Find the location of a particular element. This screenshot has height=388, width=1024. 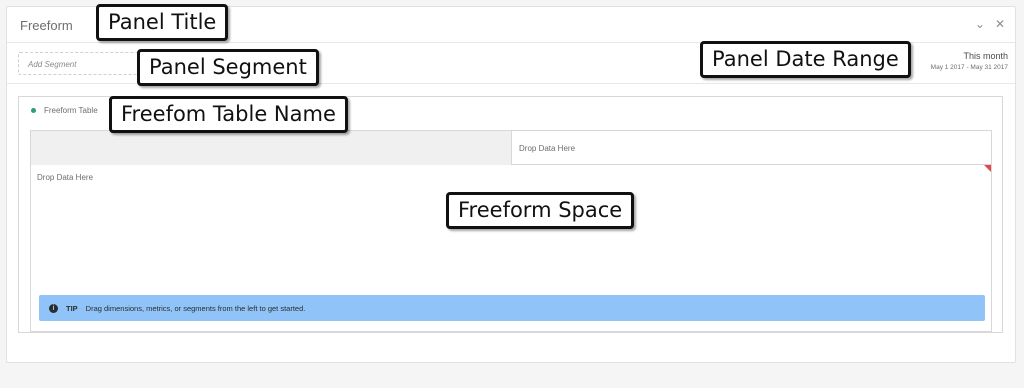

grid-header-corner is located at coordinates (271, 148).